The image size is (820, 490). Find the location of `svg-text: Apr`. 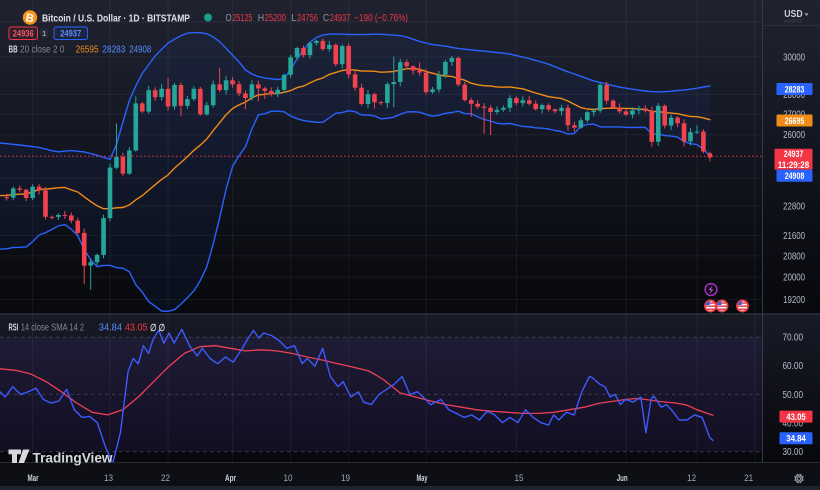

svg-text: Apr is located at coordinates (230, 477).